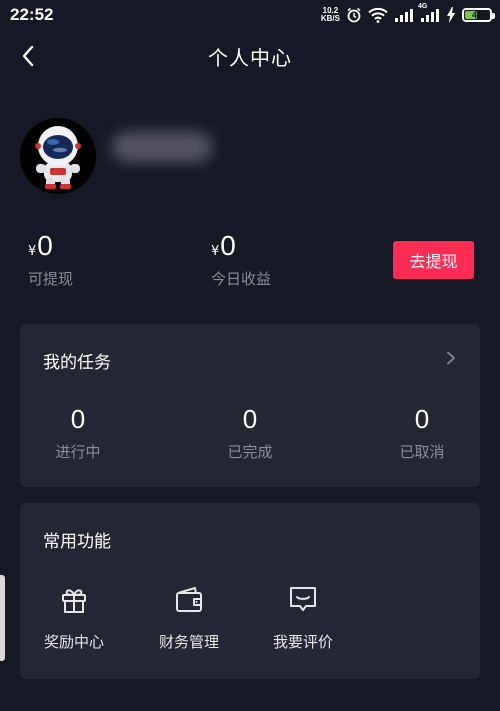 Image resolution: width=500 pixels, height=711 pixels. What do you see at coordinates (302, 642) in the screenshot?
I see `feature-write-review-label: 我要评价` at bounding box center [302, 642].